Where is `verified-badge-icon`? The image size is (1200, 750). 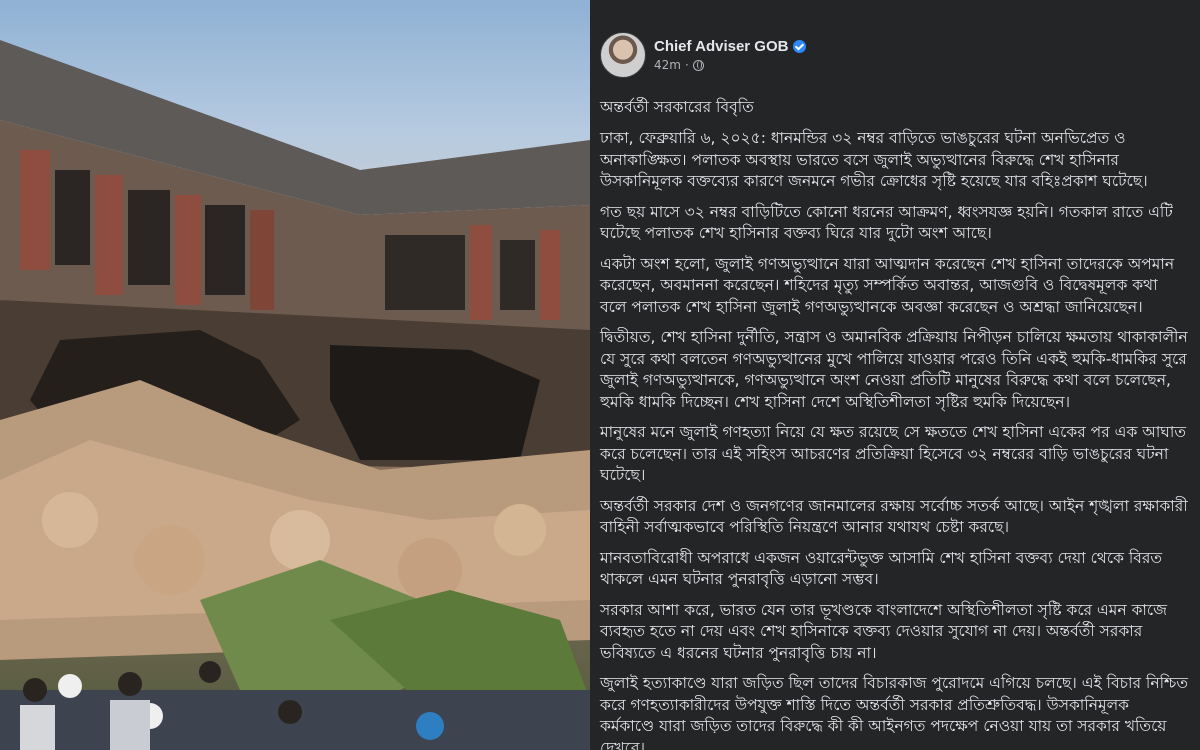
verified-badge-icon is located at coordinates (800, 46).